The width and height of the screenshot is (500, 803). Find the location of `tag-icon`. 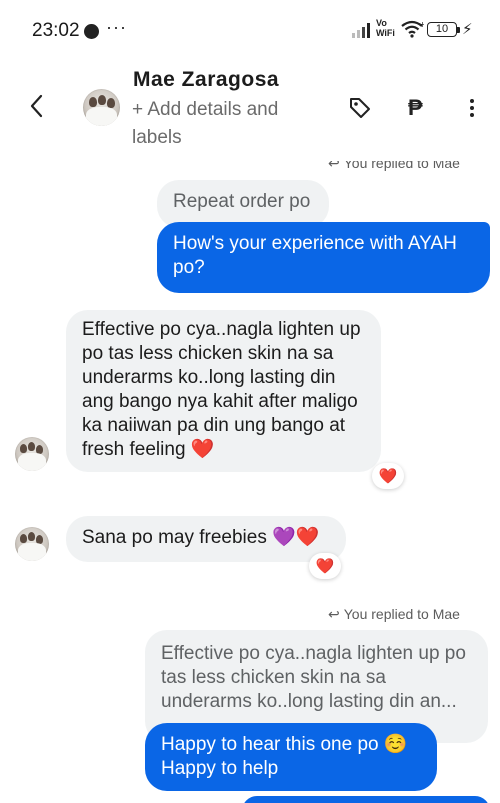

tag-icon is located at coordinates (360, 108).